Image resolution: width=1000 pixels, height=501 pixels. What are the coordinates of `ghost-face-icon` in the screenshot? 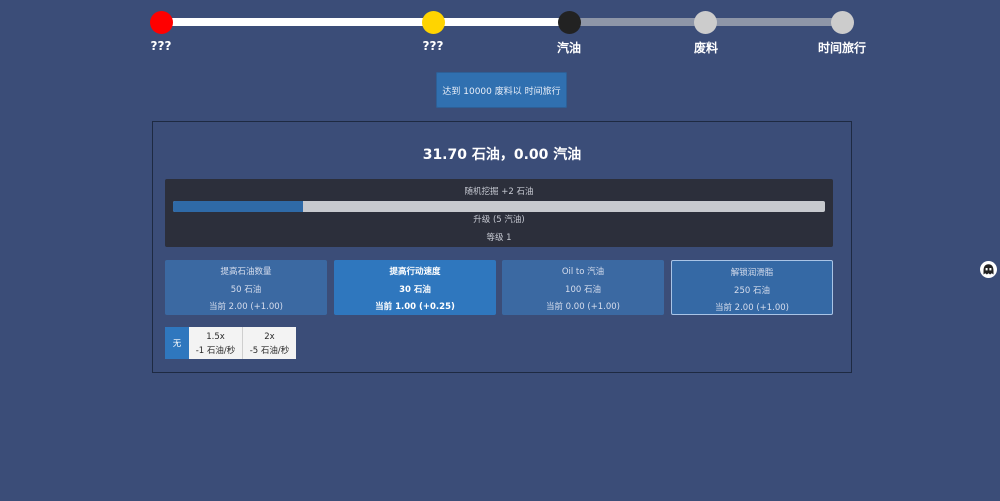 It's located at (988, 269).